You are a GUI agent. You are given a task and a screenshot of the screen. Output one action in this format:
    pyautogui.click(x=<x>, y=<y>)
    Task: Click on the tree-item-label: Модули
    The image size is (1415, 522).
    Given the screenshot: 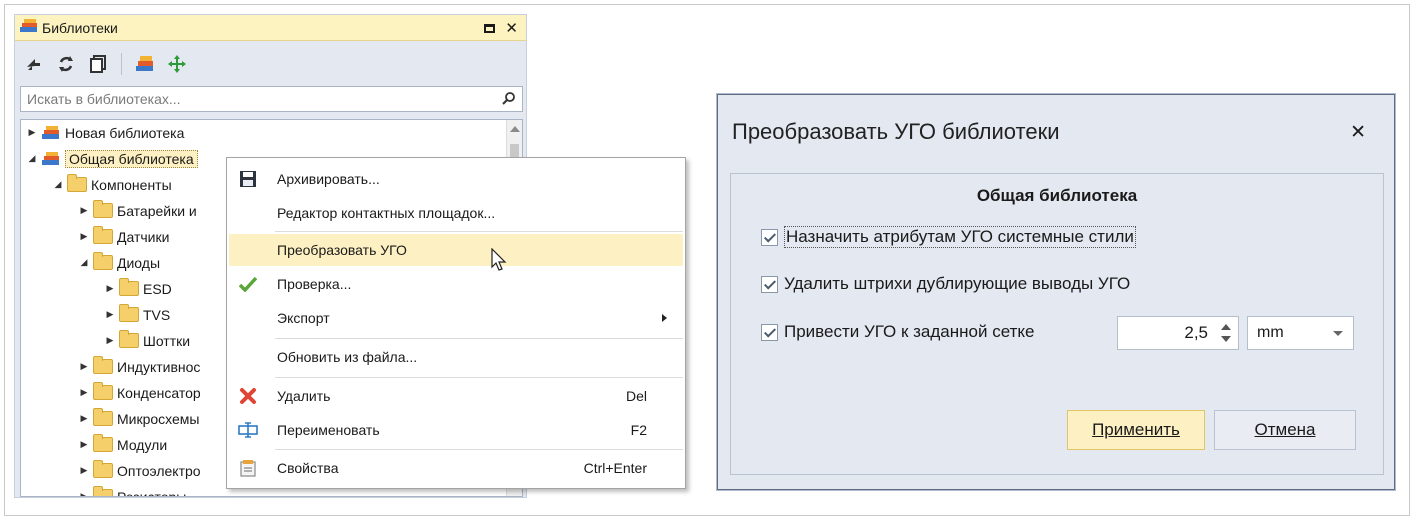 What is the action you would take?
    pyautogui.click(x=142, y=444)
    